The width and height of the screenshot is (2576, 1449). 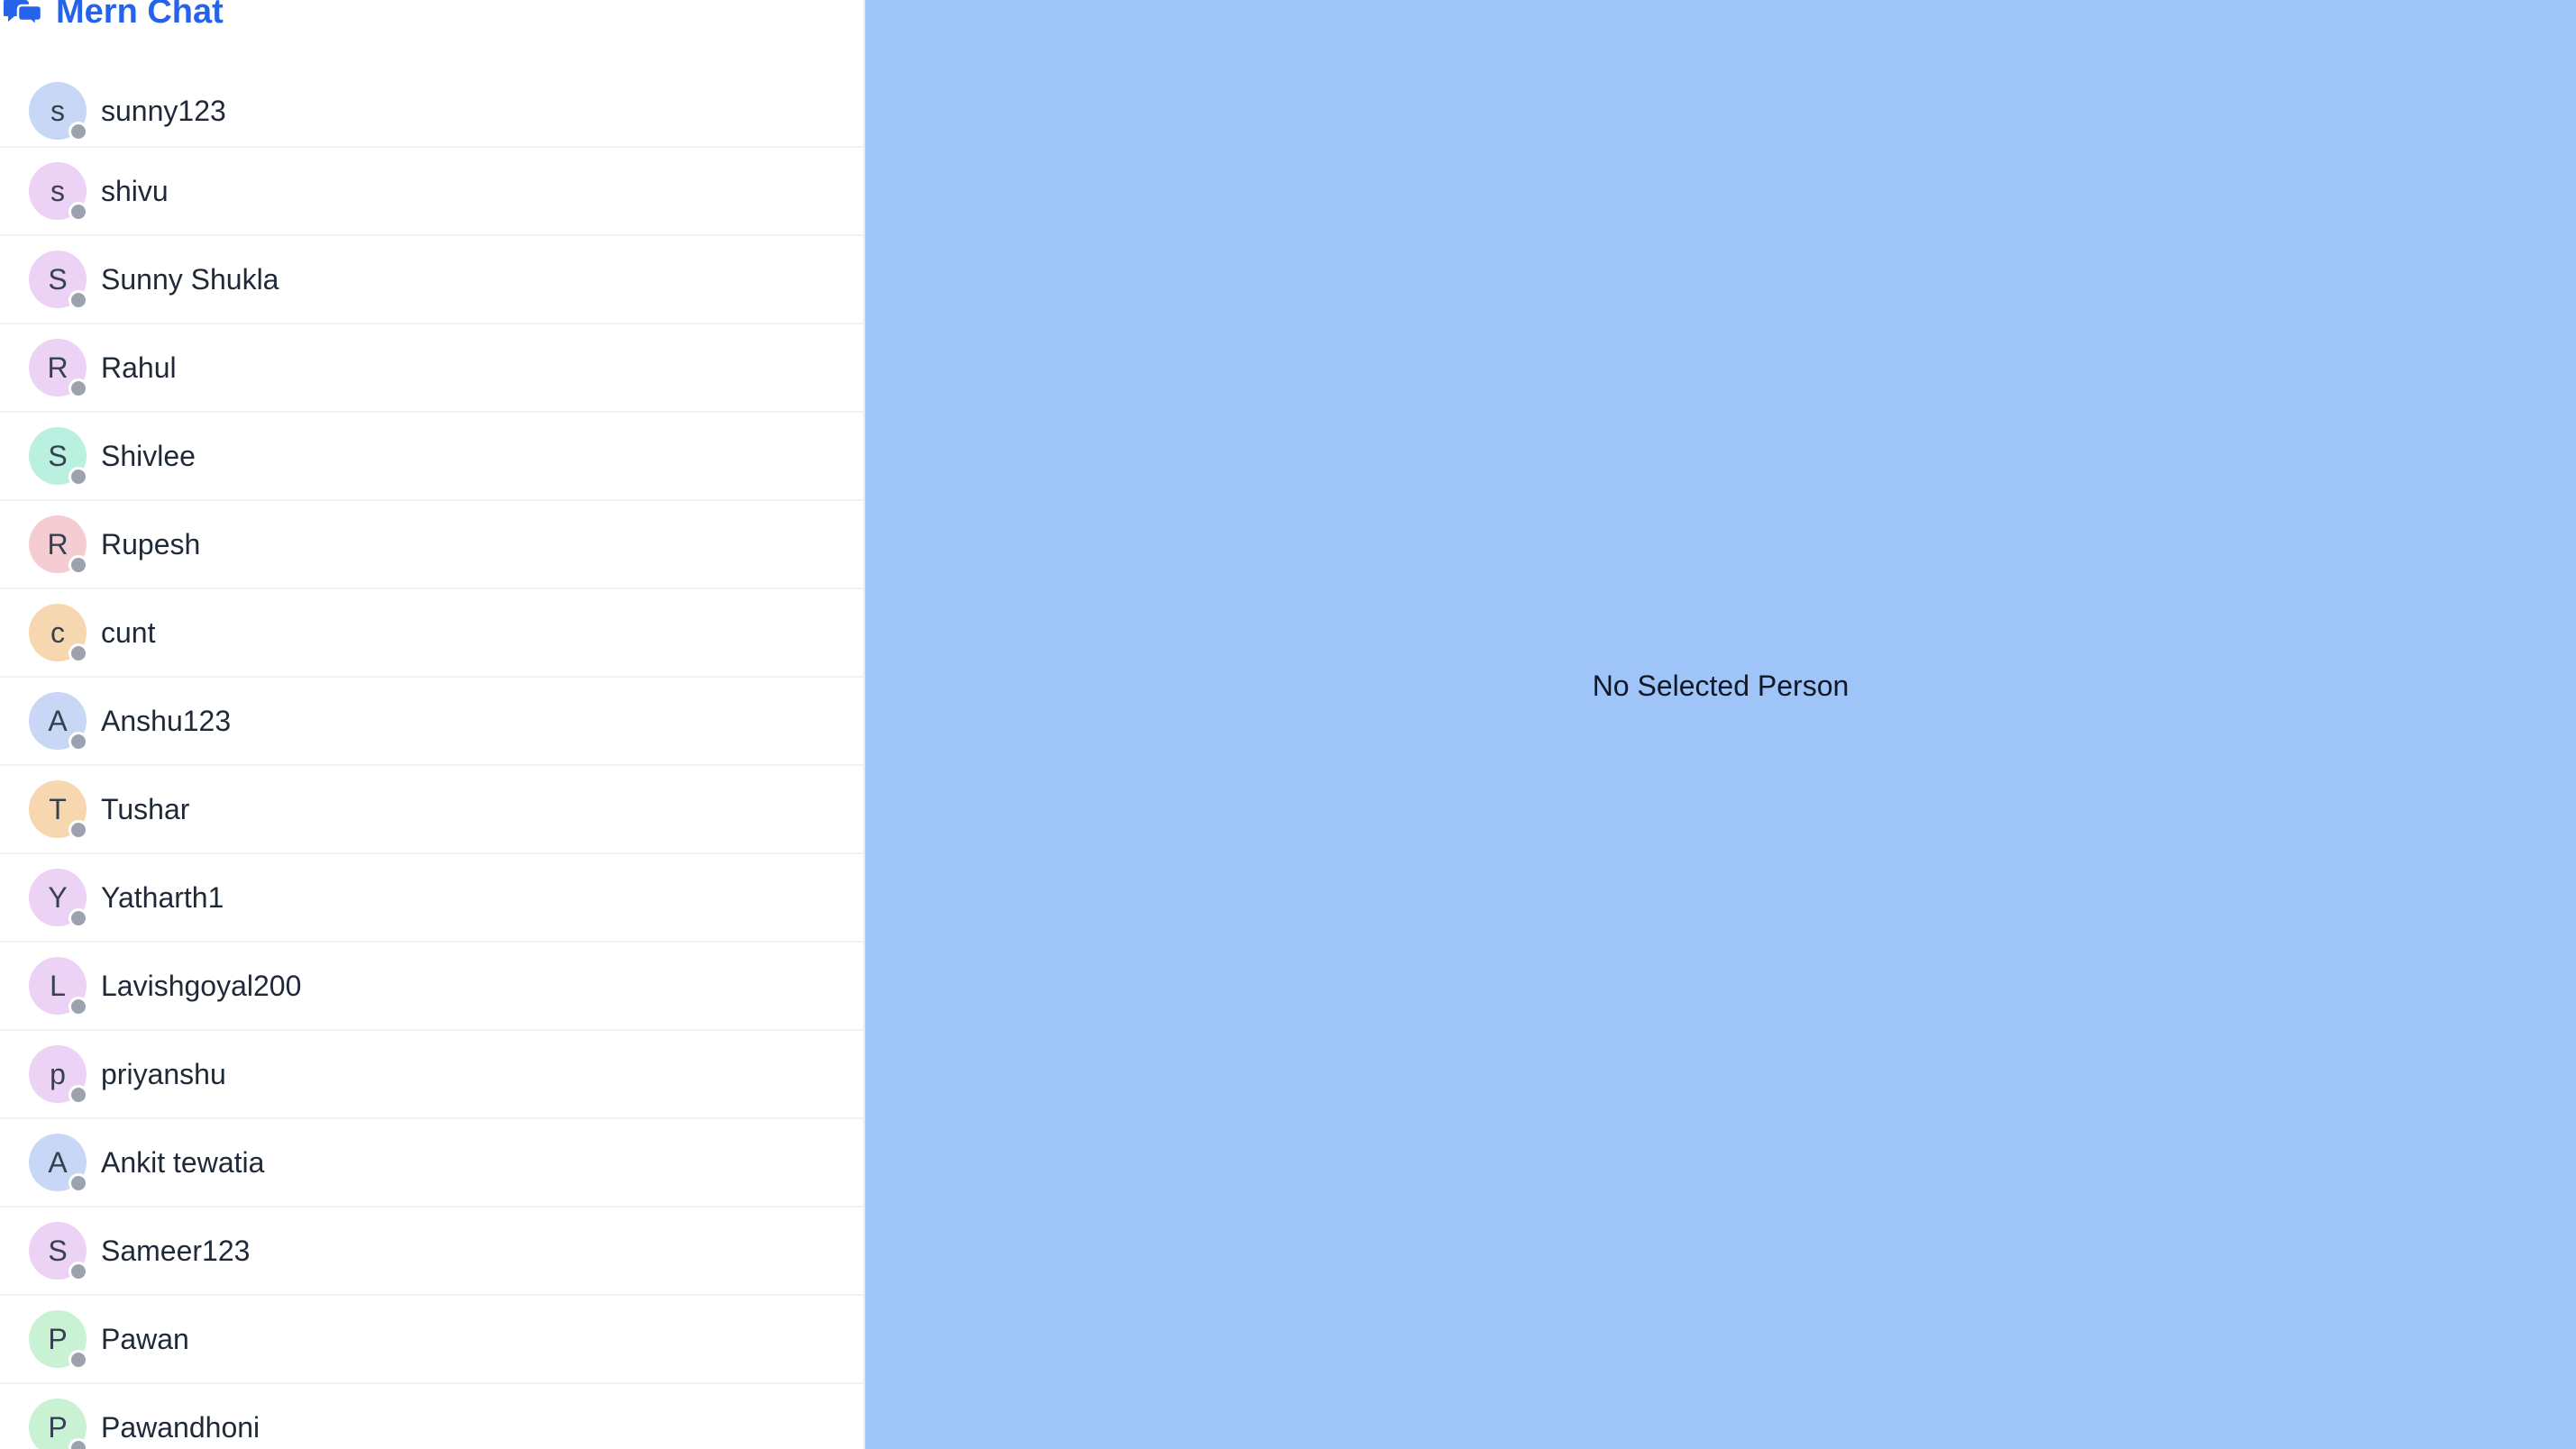 I want to click on avatar-initial: c, so click(x=57, y=632).